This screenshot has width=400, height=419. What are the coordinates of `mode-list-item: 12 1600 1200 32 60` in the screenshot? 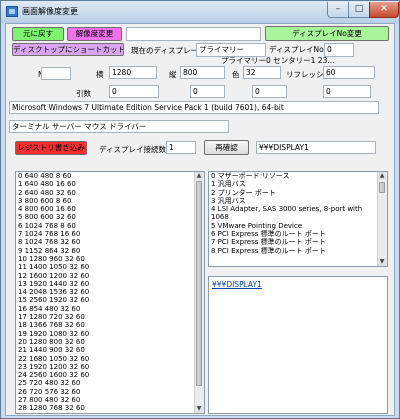 It's located at (110, 276).